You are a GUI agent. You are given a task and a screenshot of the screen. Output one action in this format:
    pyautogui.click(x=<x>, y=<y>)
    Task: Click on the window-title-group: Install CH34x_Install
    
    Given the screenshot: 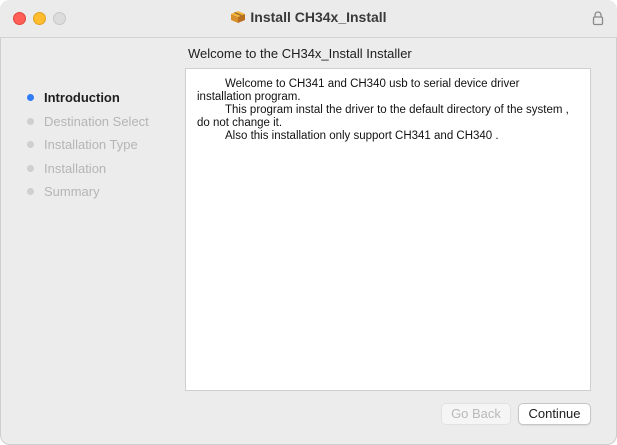 What is the action you would take?
    pyautogui.click(x=308, y=17)
    